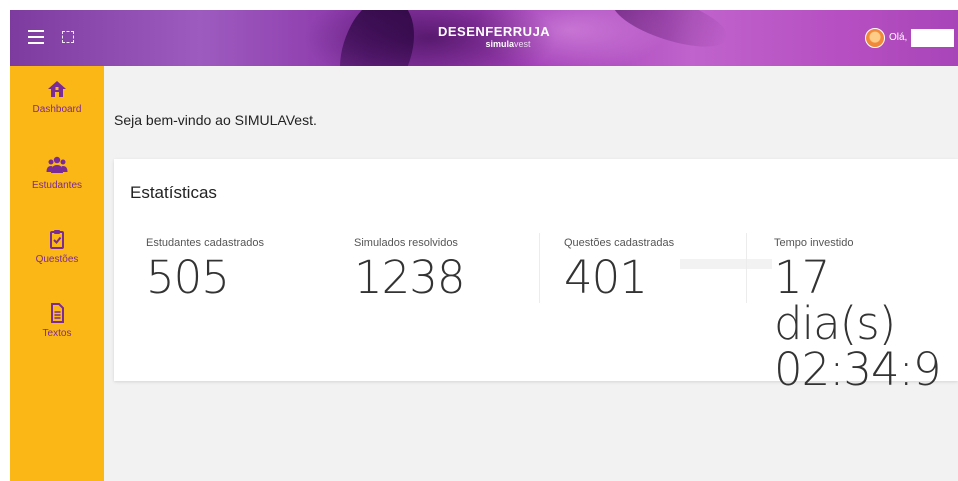 The width and height of the screenshot is (958, 481). What do you see at coordinates (726, 264) in the screenshot?
I see `faded-background-text` at bounding box center [726, 264].